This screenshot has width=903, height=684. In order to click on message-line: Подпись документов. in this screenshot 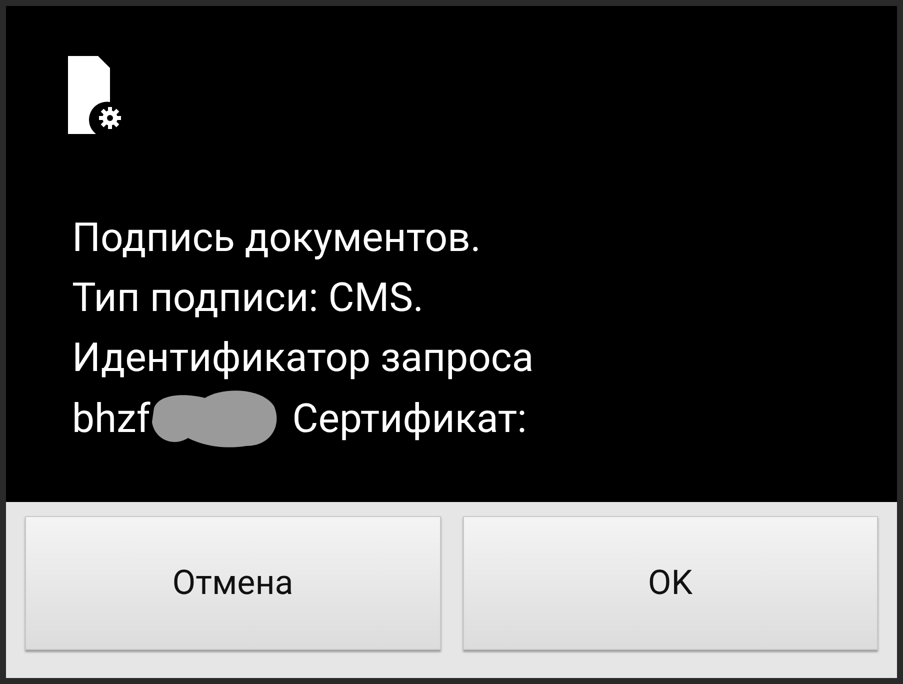, I will do `click(276, 238)`.